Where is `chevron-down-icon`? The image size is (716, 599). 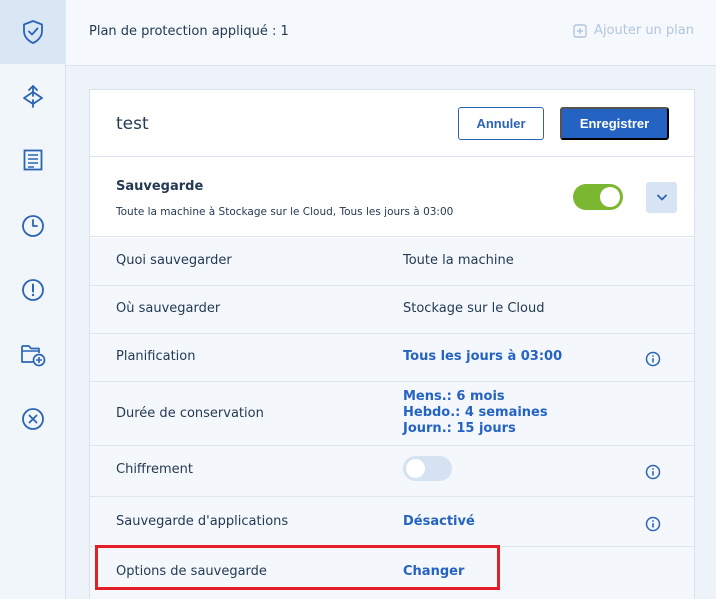
chevron-down-icon is located at coordinates (661, 197).